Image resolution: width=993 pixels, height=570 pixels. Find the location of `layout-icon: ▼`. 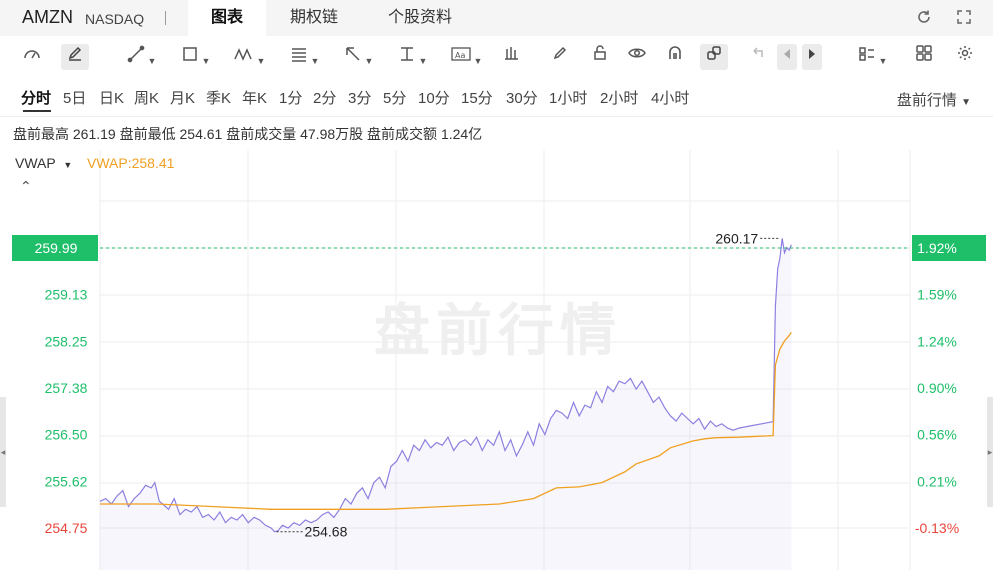

layout-icon: ▼ is located at coordinates (872, 57).